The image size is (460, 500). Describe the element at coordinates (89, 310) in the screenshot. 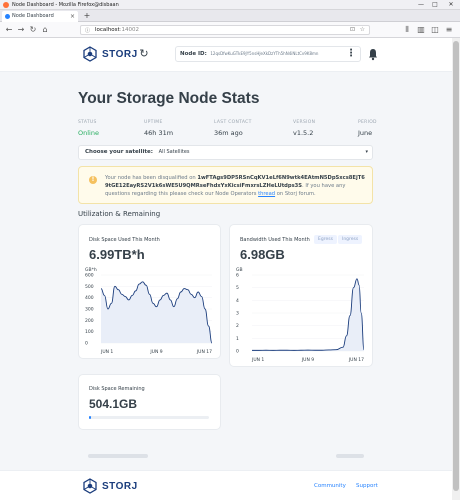

I see `y-tick-label: 300` at that location.